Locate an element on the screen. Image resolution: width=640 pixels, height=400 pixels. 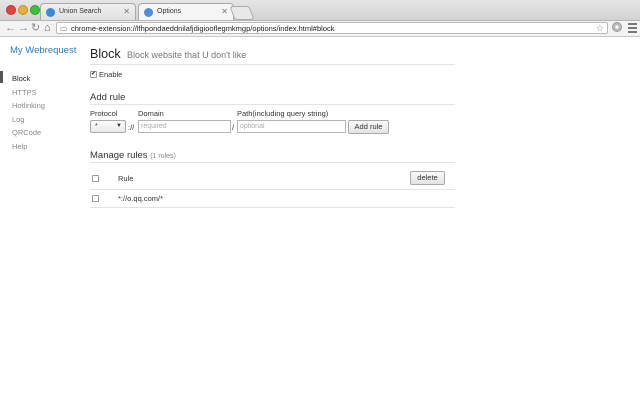
tab-title: Union Search is located at coordinates (80, 11).